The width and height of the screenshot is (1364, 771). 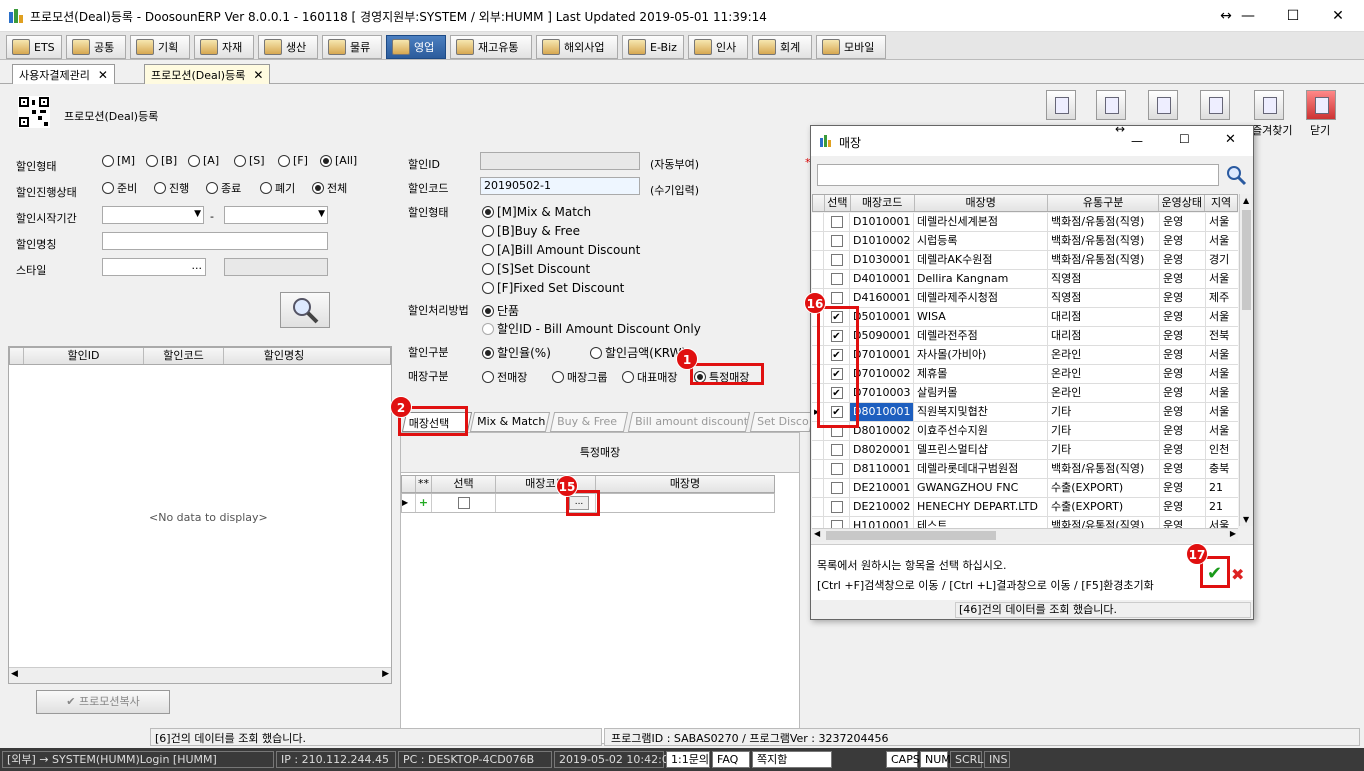 What do you see at coordinates (63, 74) in the screenshot?
I see `tab-user-payment: 사용자결제관리 ✕` at bounding box center [63, 74].